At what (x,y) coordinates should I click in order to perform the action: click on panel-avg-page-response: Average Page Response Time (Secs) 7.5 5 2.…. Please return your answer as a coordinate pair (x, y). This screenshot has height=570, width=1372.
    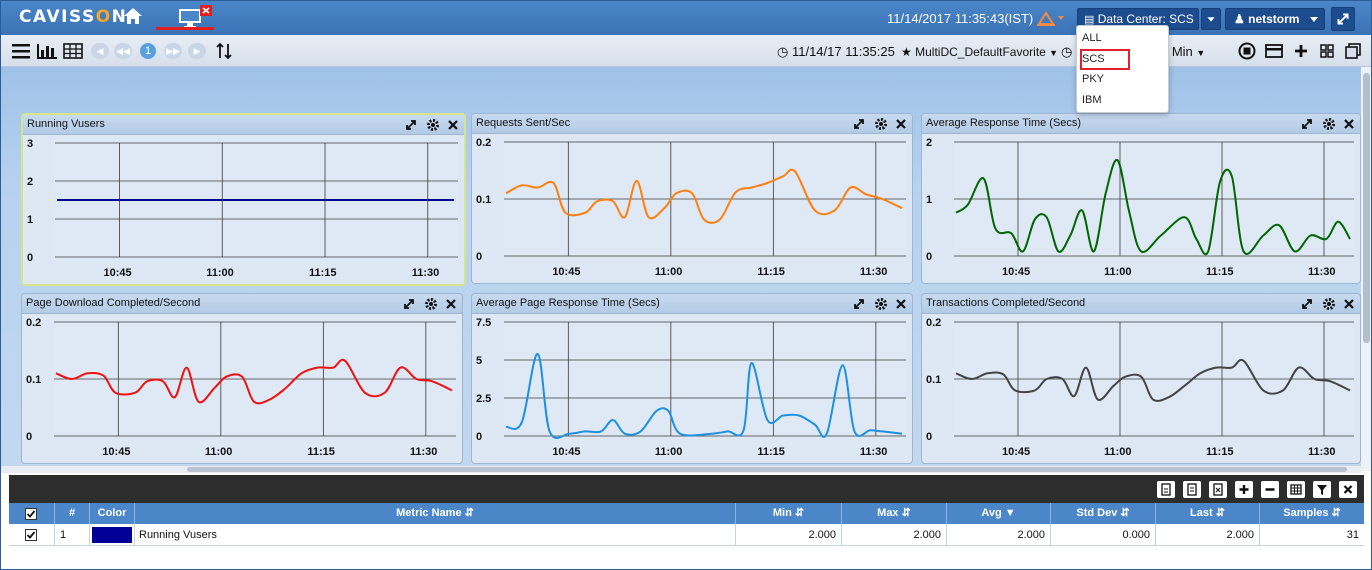
    Looking at the image, I should click on (692, 378).